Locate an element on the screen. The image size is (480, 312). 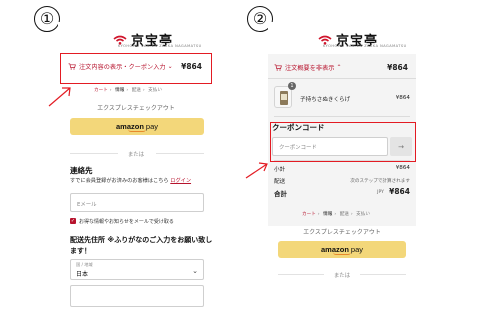
total-value: ¥864 is located at coordinates (399, 191).